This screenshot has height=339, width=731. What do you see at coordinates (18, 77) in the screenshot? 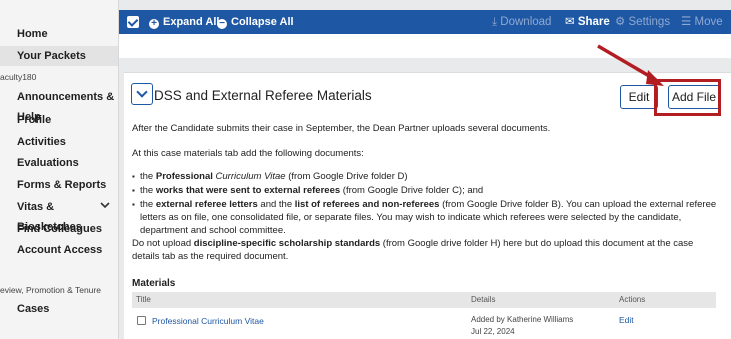
I see `sidebar-section-faculty180: aculty180` at bounding box center [18, 77].